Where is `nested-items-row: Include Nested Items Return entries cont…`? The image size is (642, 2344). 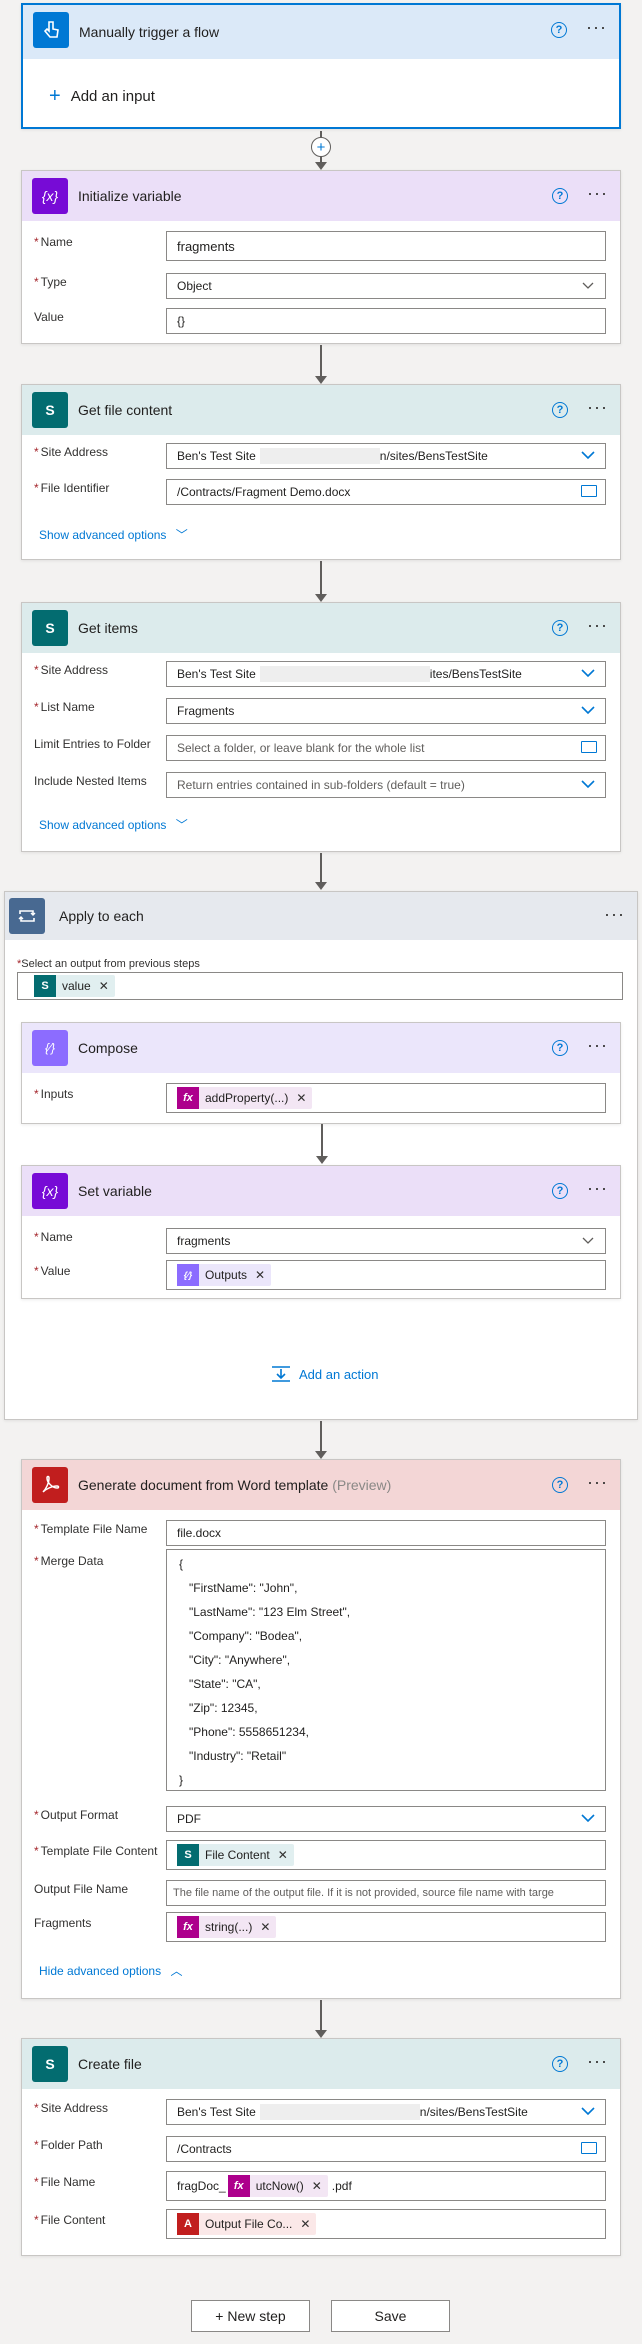
nested-items-row: Include Nested Items Return entries cont… is located at coordinates (321, 790).